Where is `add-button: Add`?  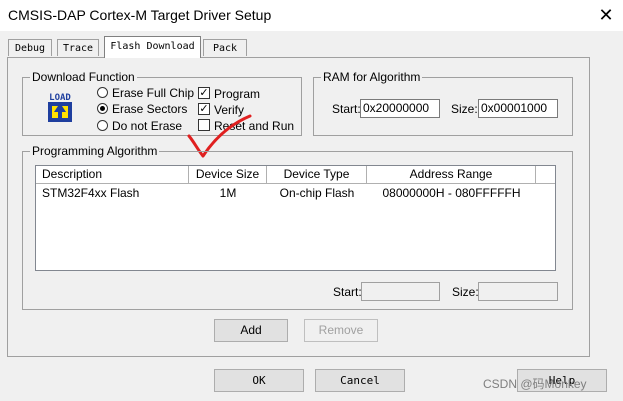 add-button: Add is located at coordinates (251, 330).